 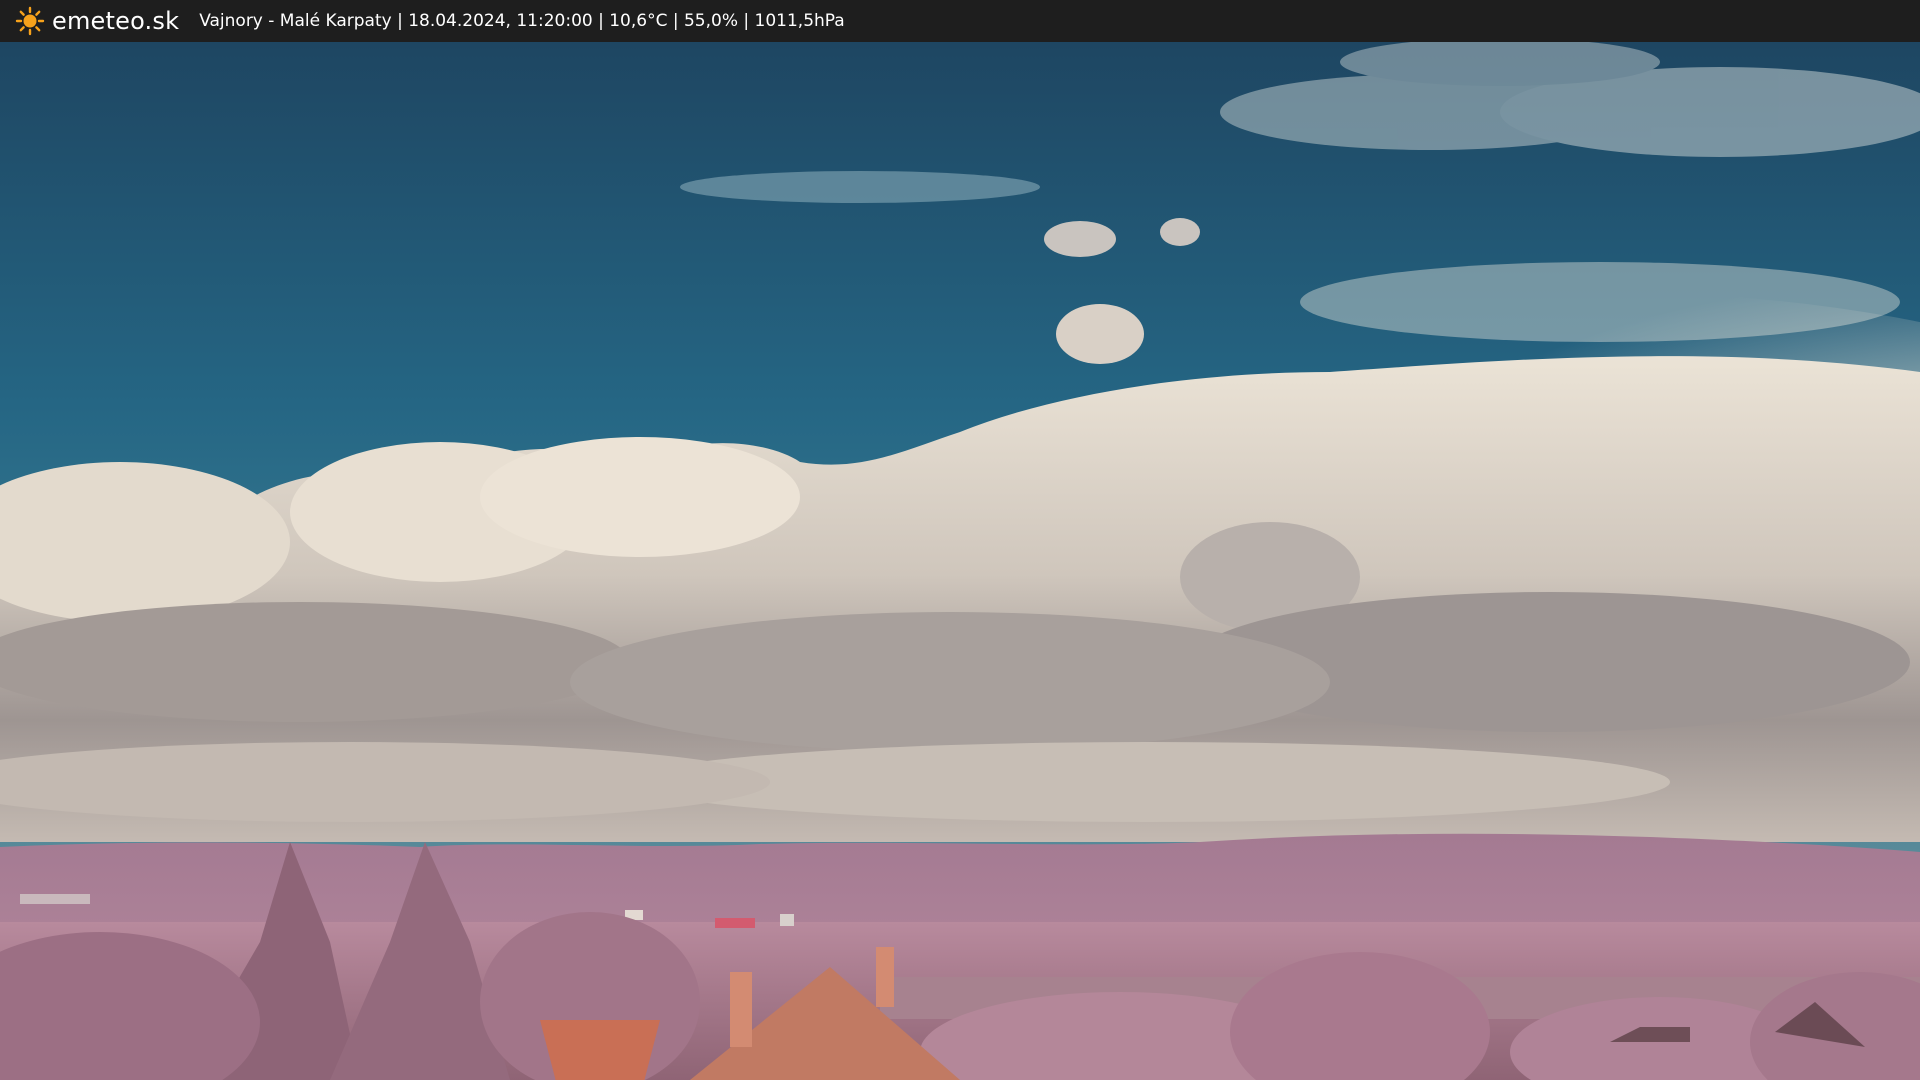 What do you see at coordinates (30, 21) in the screenshot?
I see `sun-icon` at bounding box center [30, 21].